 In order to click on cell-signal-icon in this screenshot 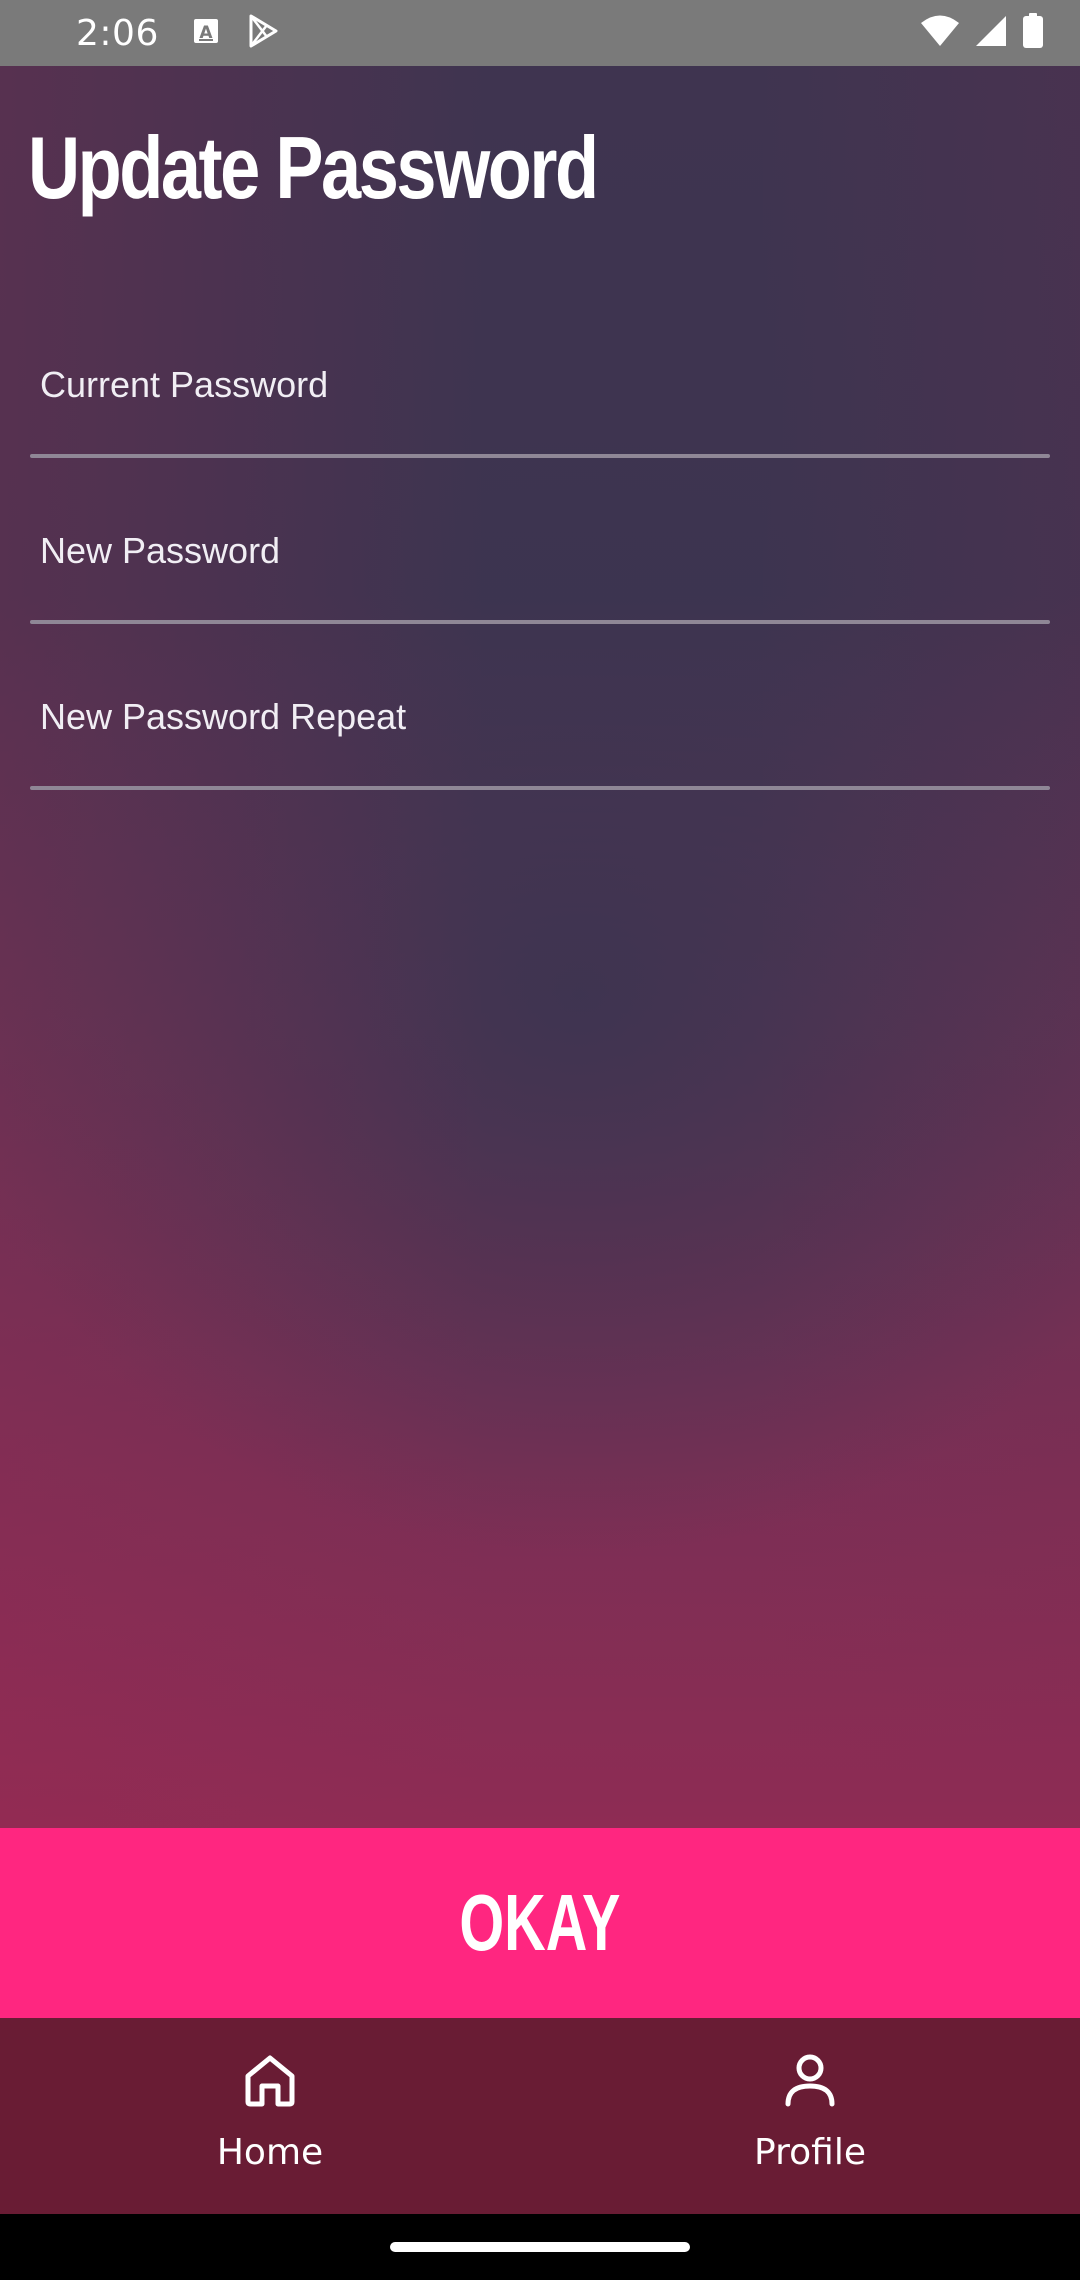, I will do `click(991, 33)`.